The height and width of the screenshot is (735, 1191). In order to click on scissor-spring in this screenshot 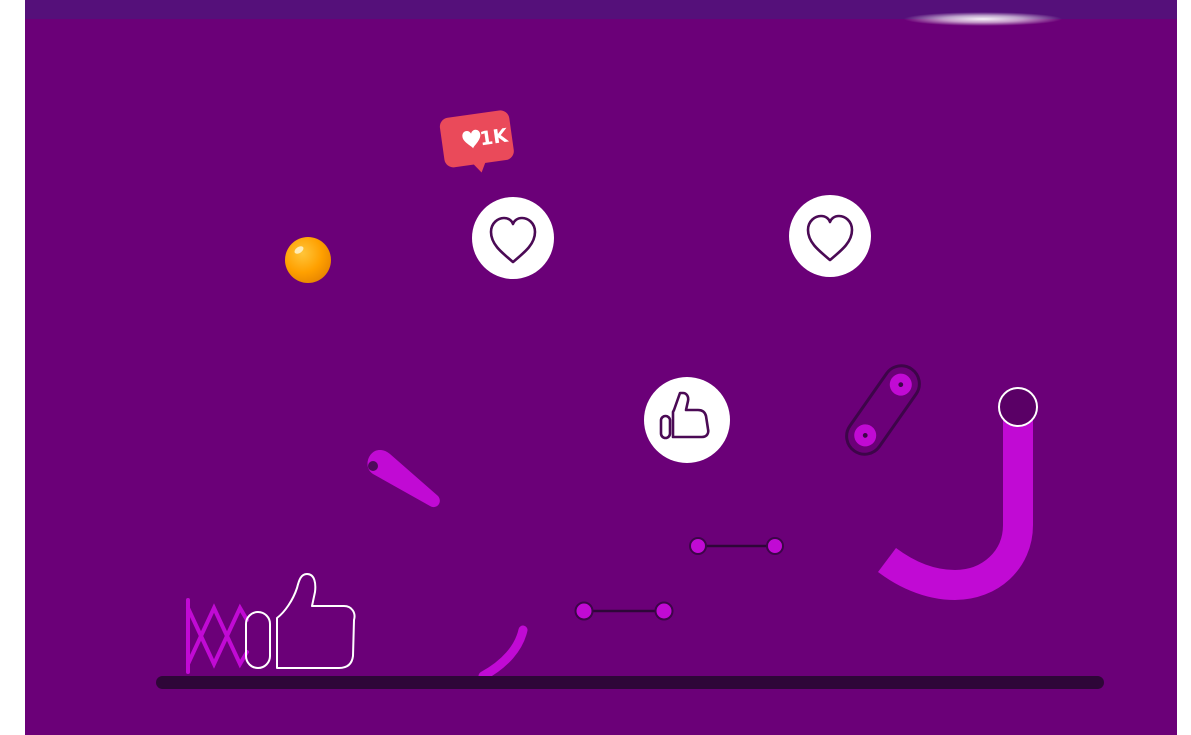, I will do `click(217, 636)`.